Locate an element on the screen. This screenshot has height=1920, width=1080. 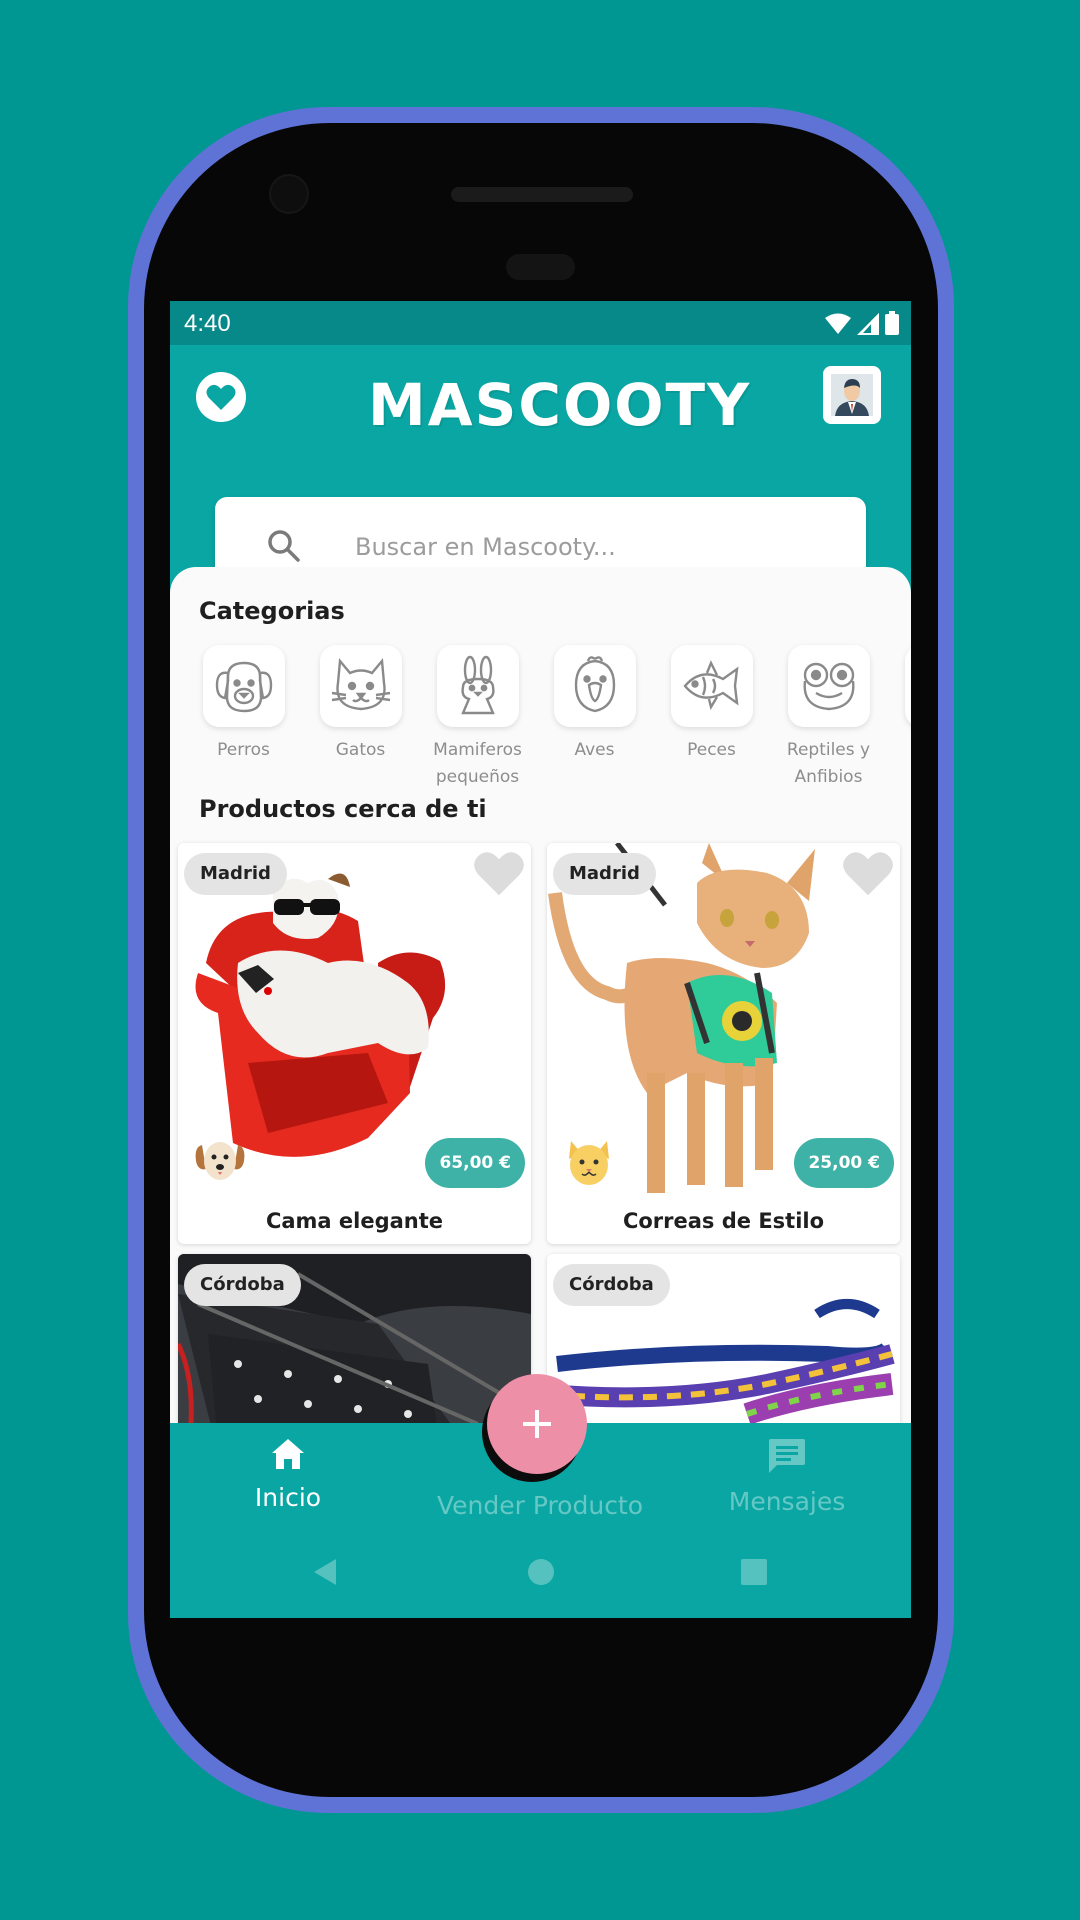
app-logo: MASCOOTY is located at coordinates (560, 405).